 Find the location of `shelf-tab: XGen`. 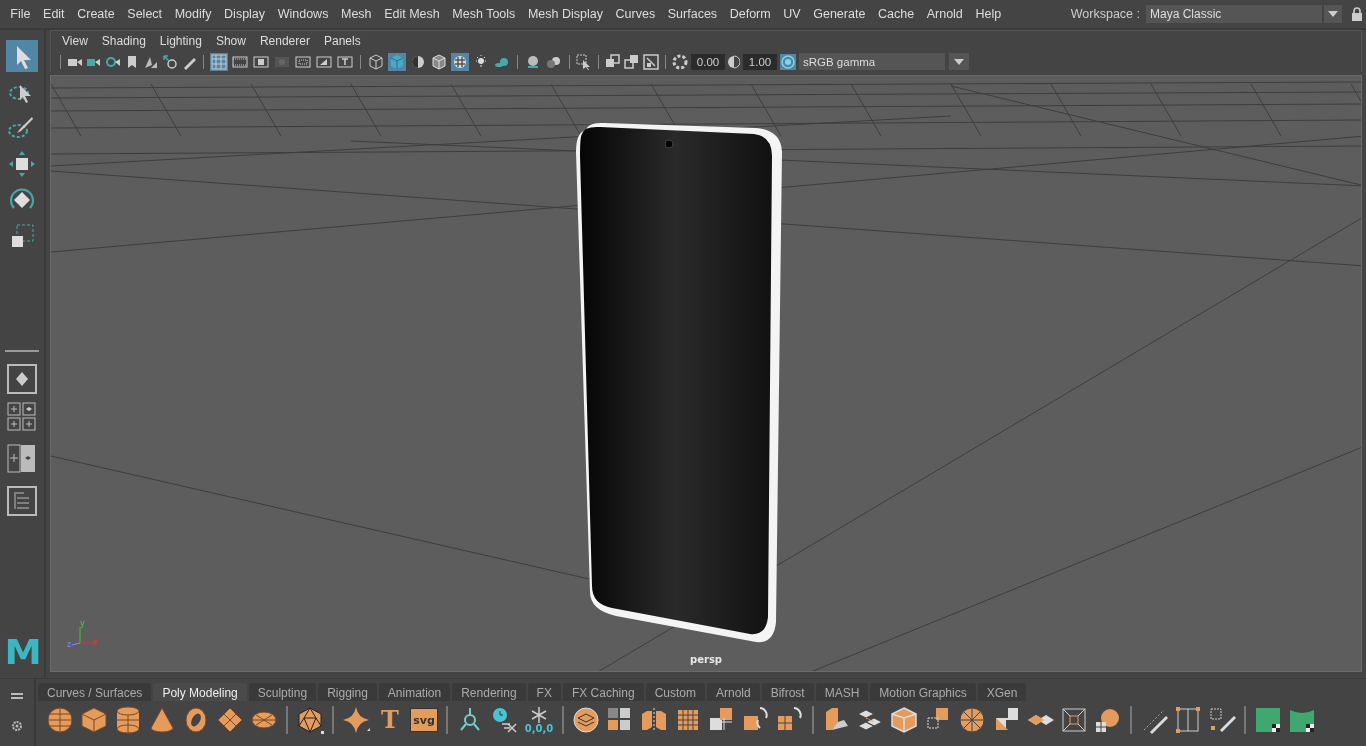

shelf-tab: XGen is located at coordinates (1002, 692).